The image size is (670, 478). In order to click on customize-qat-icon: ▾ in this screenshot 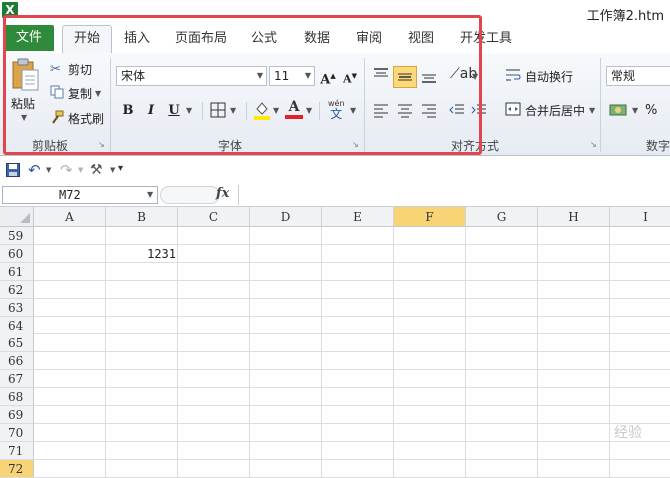, I will do `click(120, 168)`.